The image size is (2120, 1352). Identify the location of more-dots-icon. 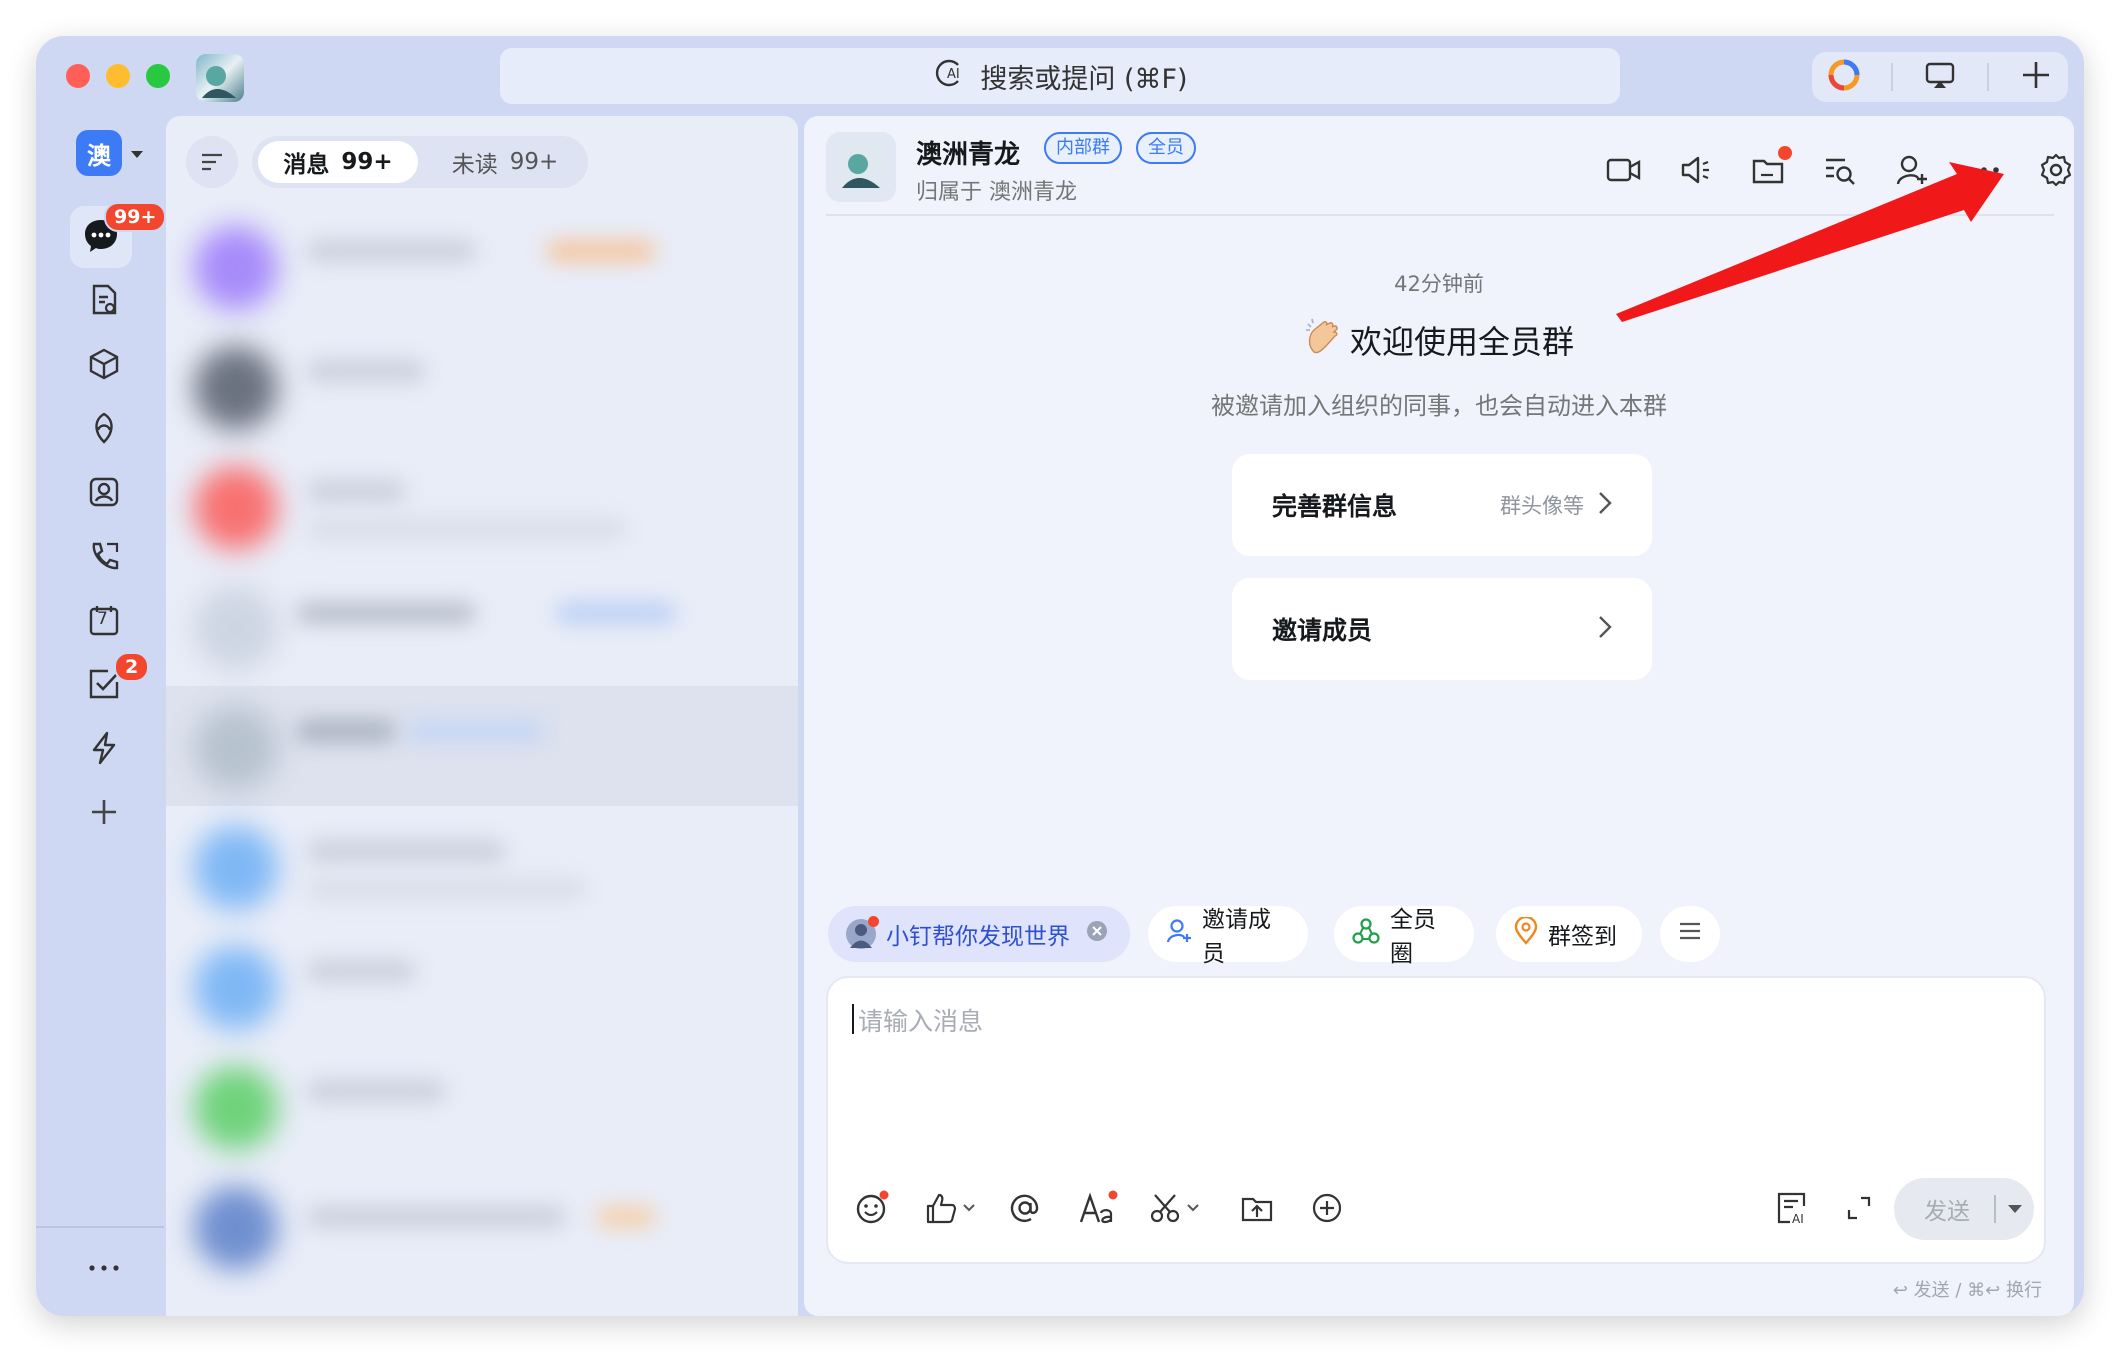
(104, 1268).